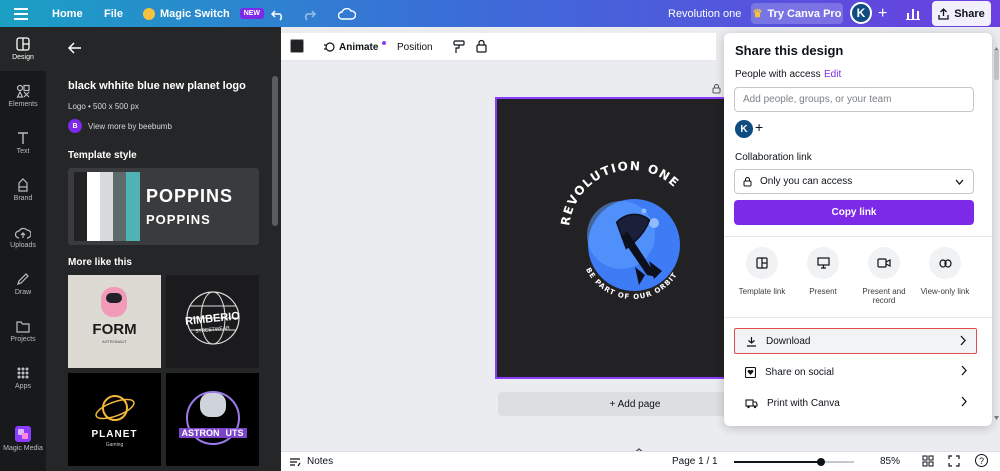 This screenshot has width=1000, height=471. I want to click on page-lock-icon, so click(716, 90).